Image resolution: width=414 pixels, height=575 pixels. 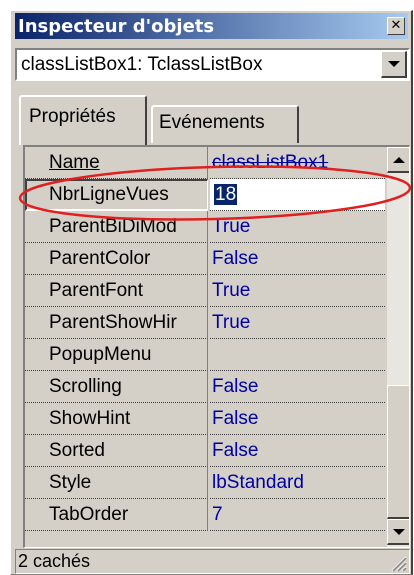 I want to click on property-row-showhint: ShowHint False, so click(x=205, y=419).